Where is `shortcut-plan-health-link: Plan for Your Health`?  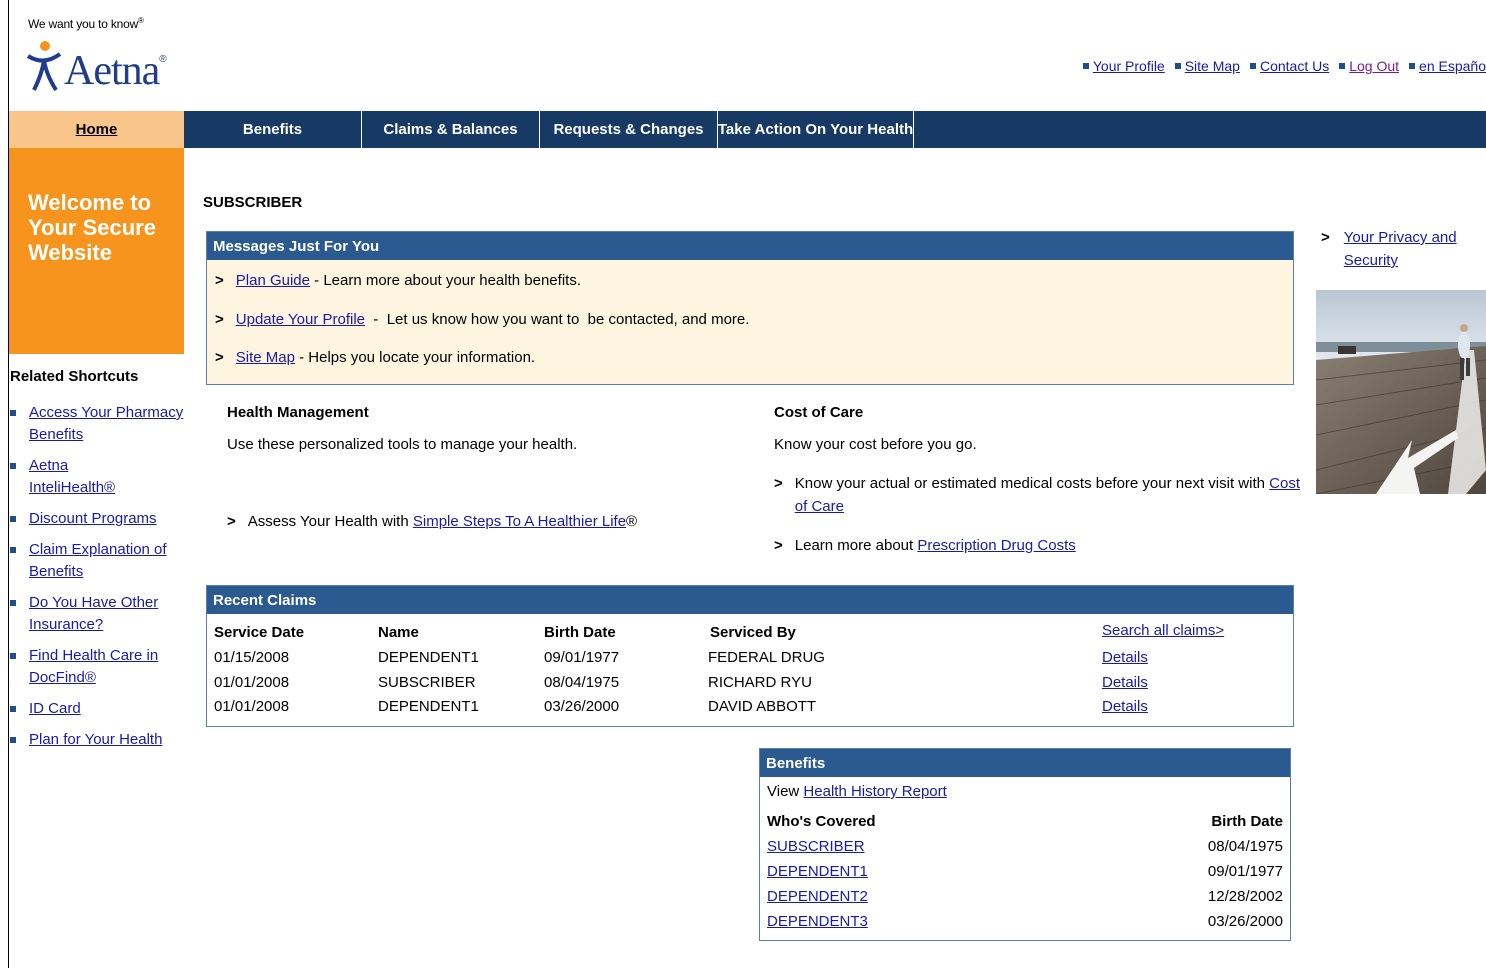
shortcut-plan-health-link: Plan for Your Health is located at coordinates (95, 740).